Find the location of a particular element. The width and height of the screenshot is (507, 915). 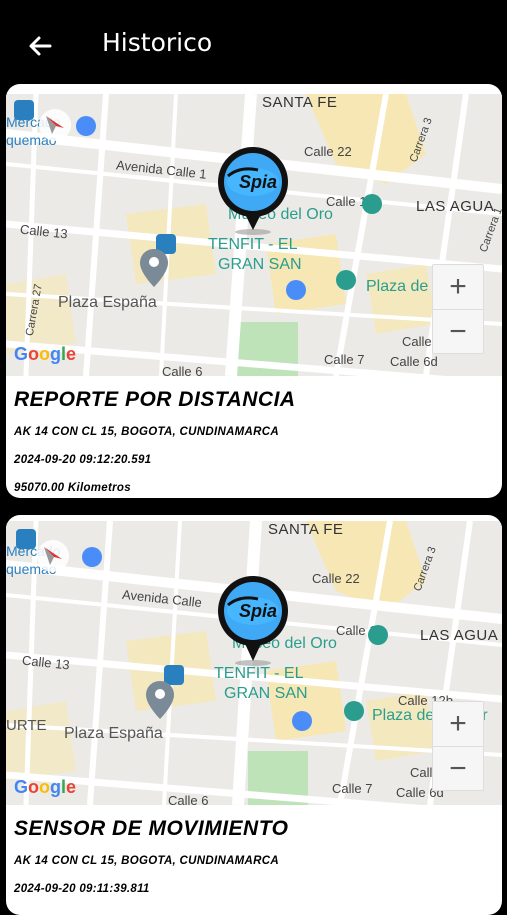

page-title: Historico is located at coordinates (157, 42).